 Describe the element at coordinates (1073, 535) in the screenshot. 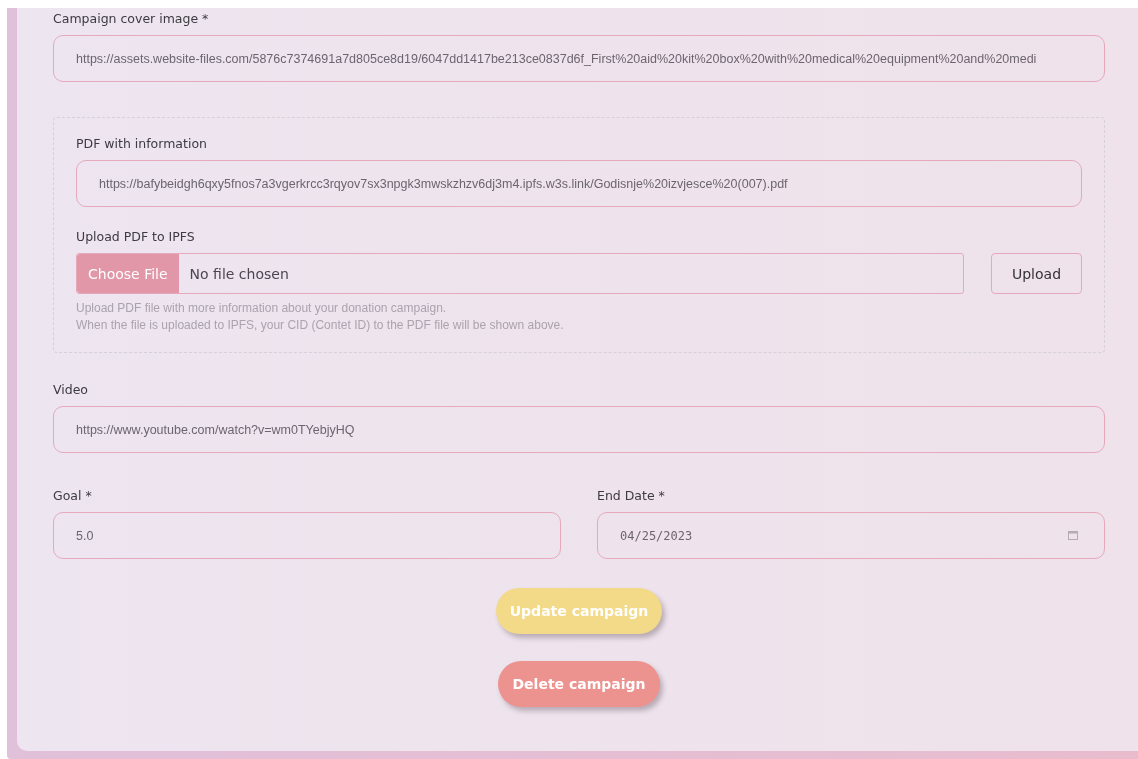

I see `calendar-icon` at that location.